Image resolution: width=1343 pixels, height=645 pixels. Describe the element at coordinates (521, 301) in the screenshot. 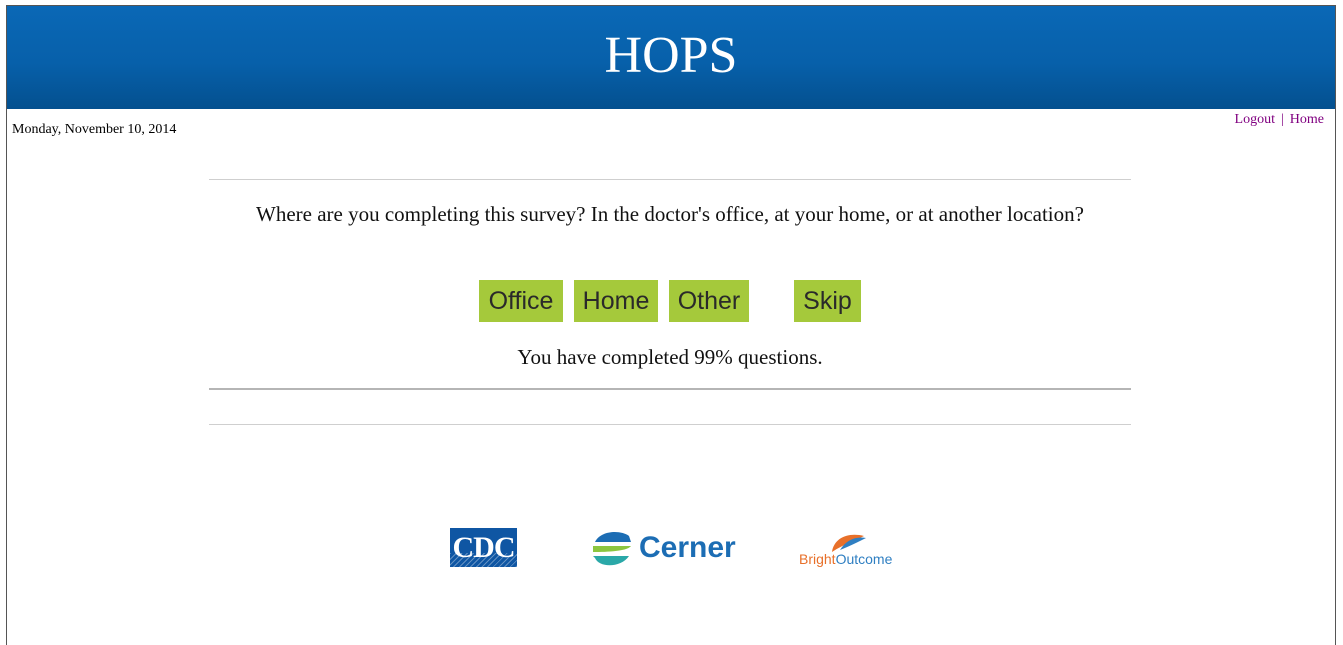

I see `office-button: Office` at that location.